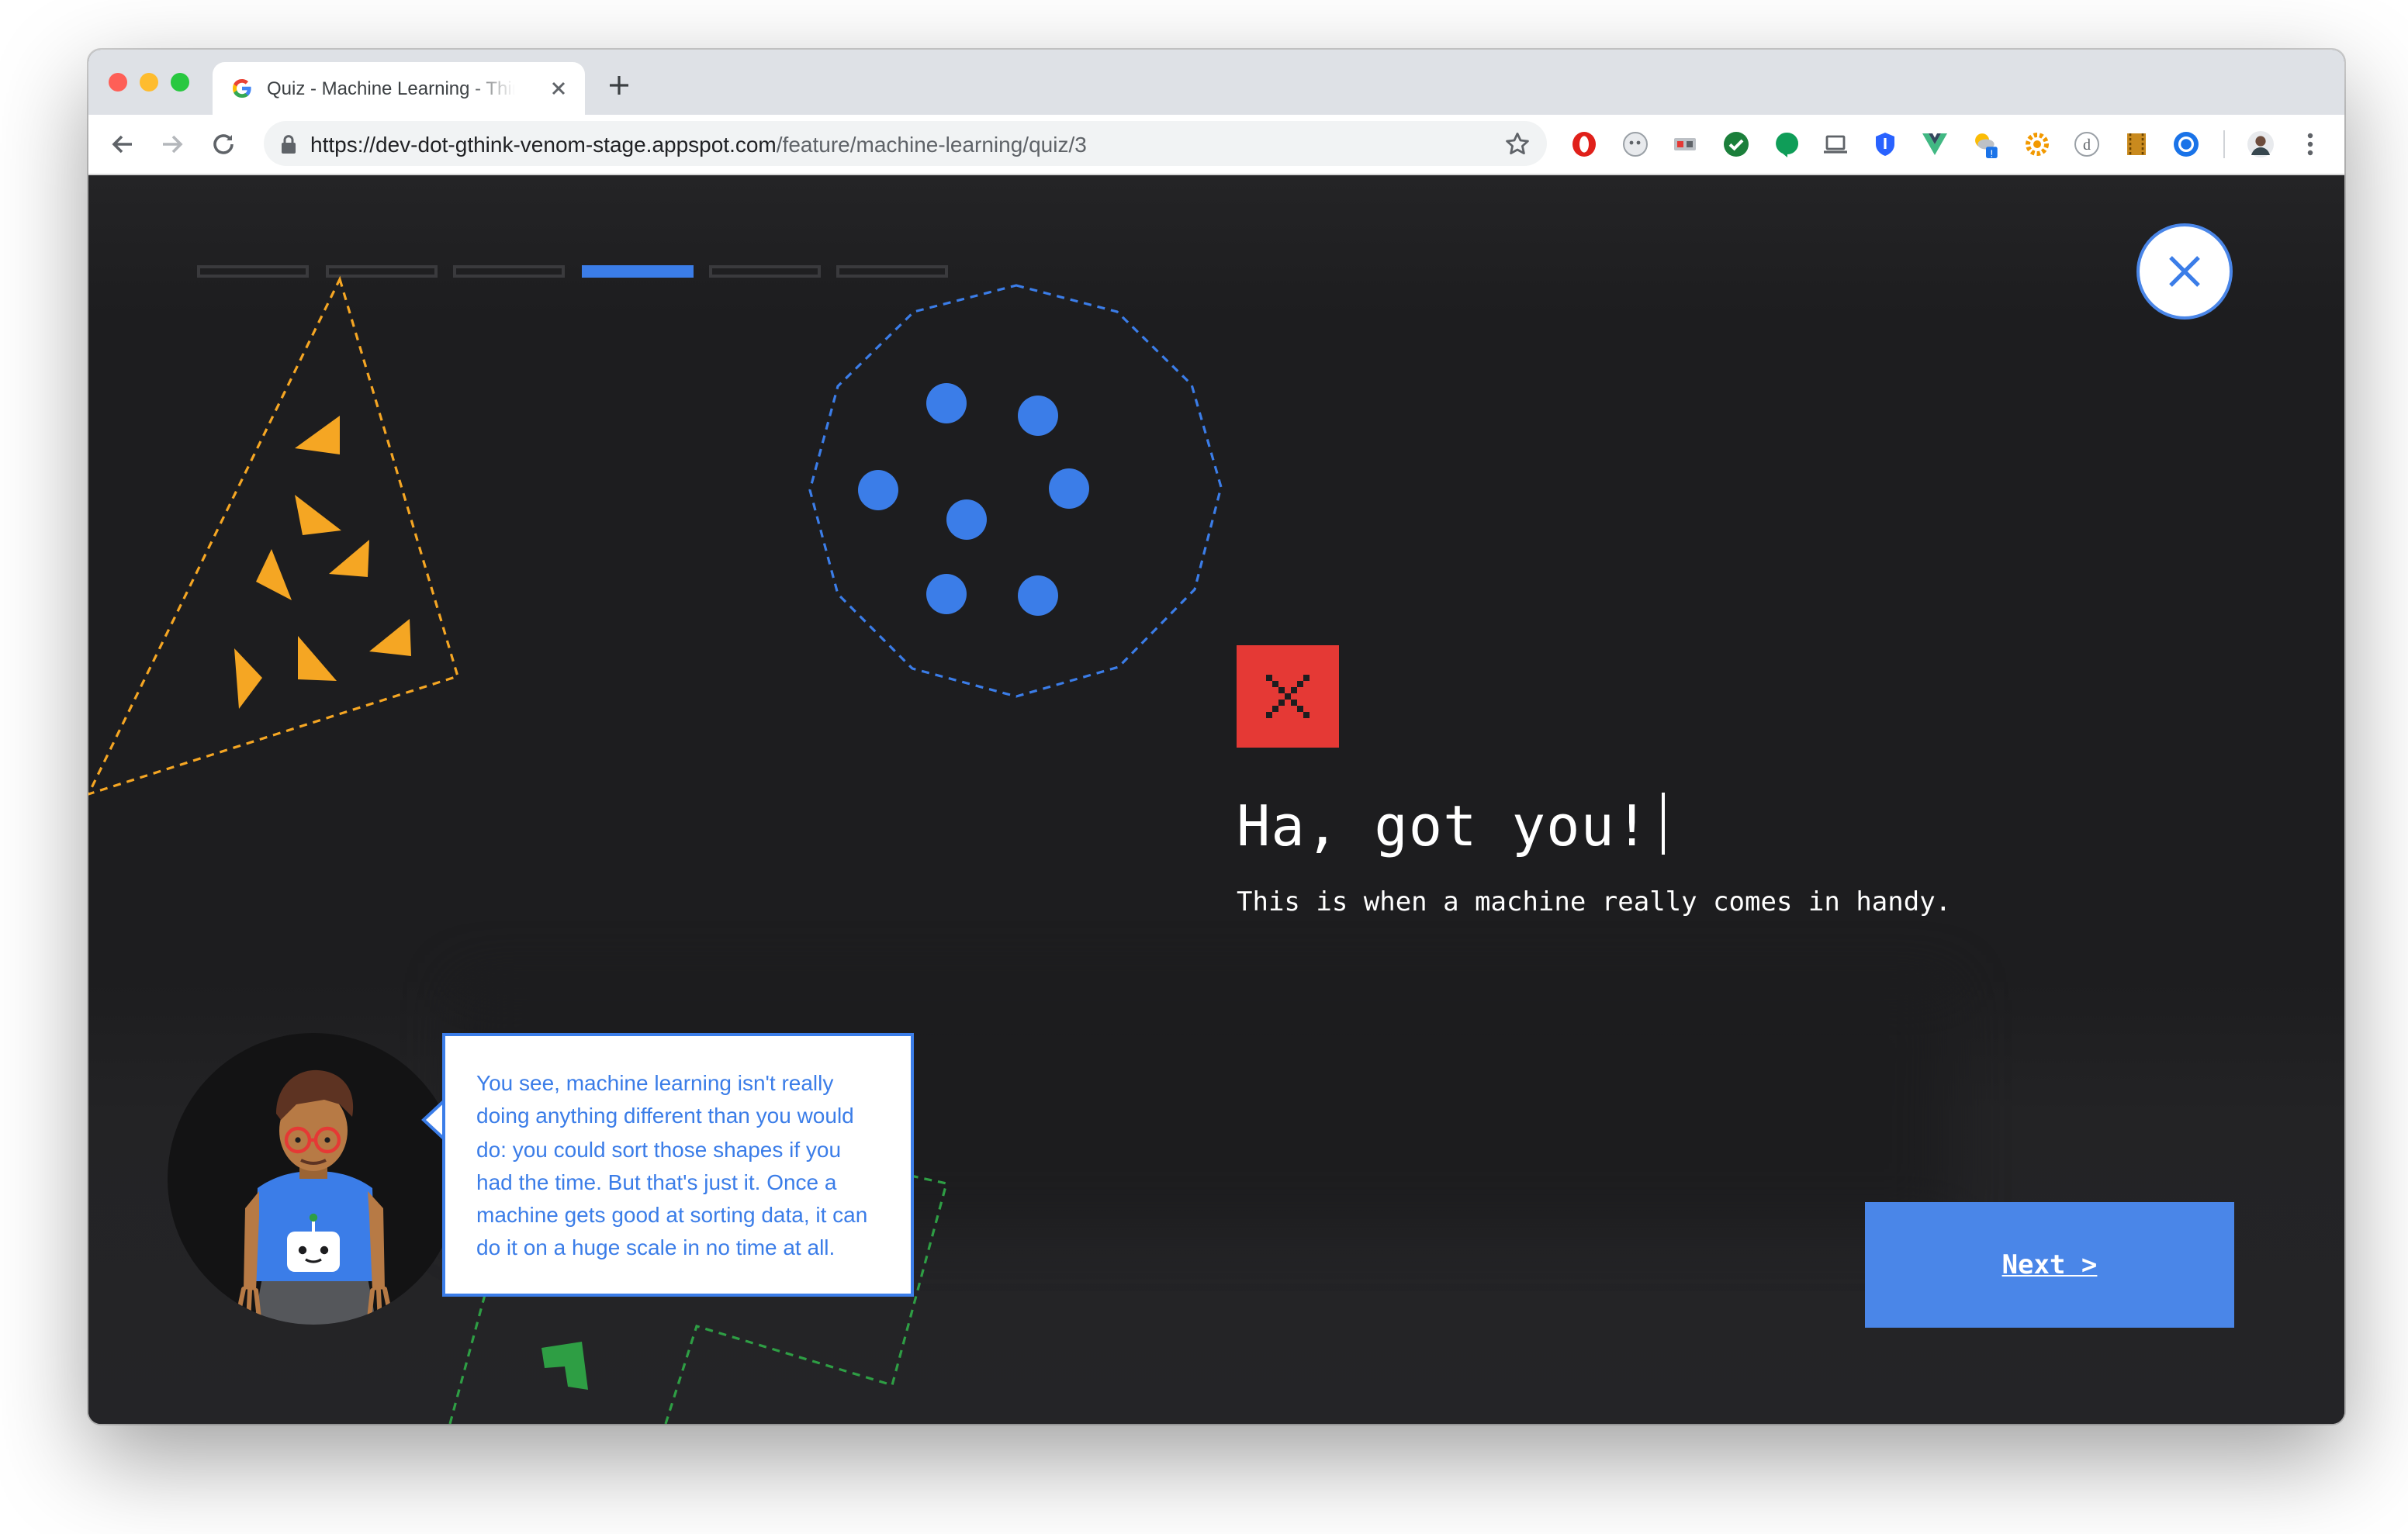 The image size is (2408, 1534). I want to click on close-window-button, so click(118, 82).